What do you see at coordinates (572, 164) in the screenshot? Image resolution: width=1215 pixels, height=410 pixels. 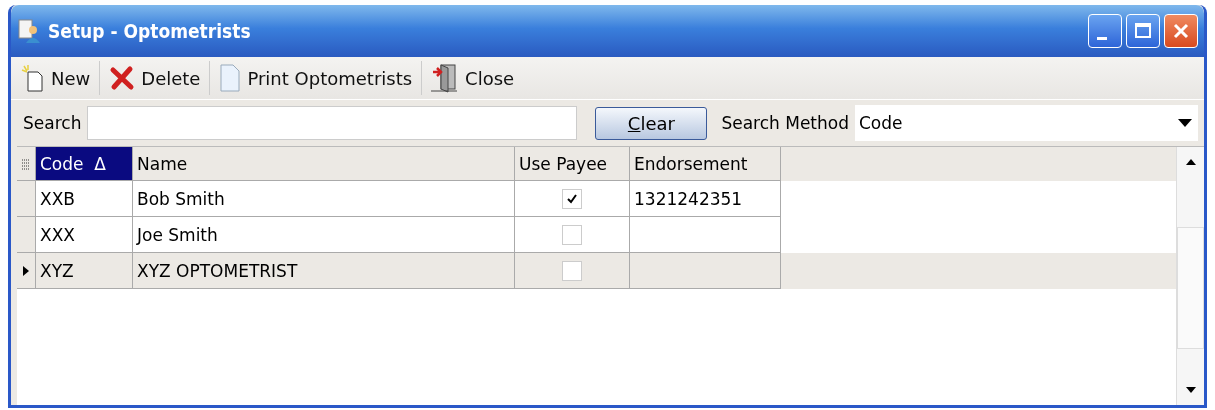 I see `column-header: Use Payee` at bounding box center [572, 164].